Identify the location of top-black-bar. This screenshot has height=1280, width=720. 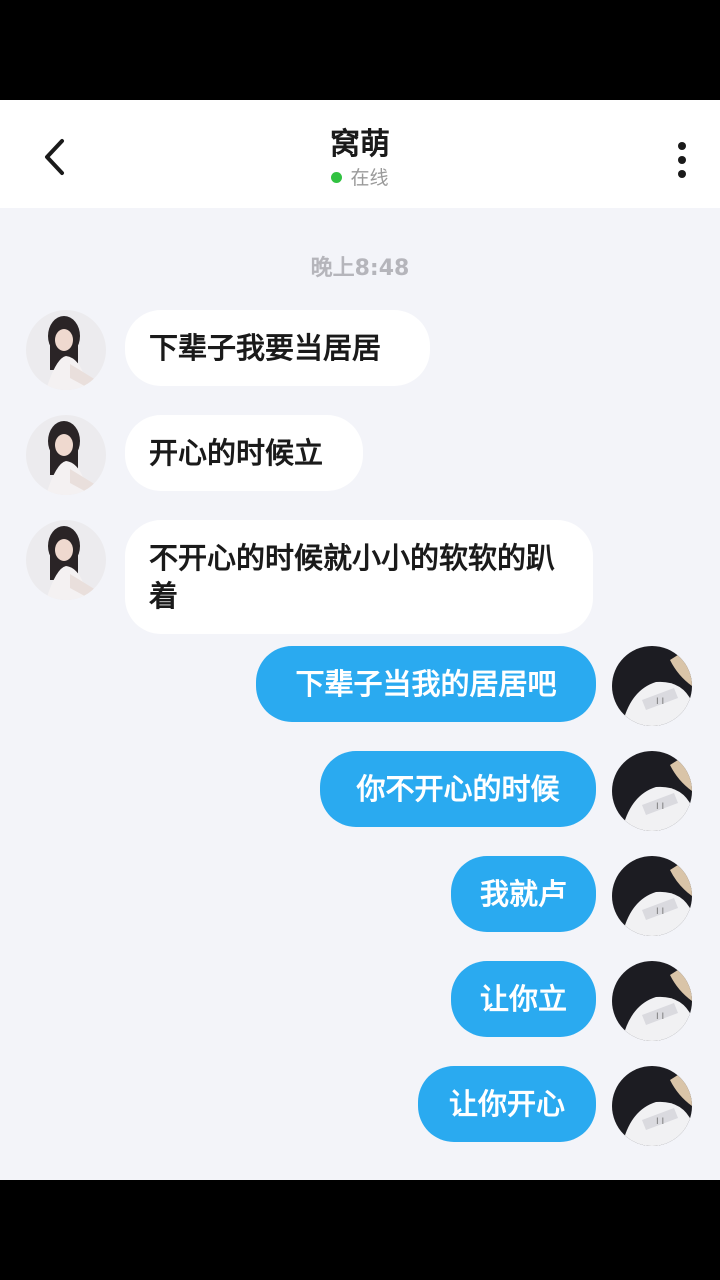
(360, 50).